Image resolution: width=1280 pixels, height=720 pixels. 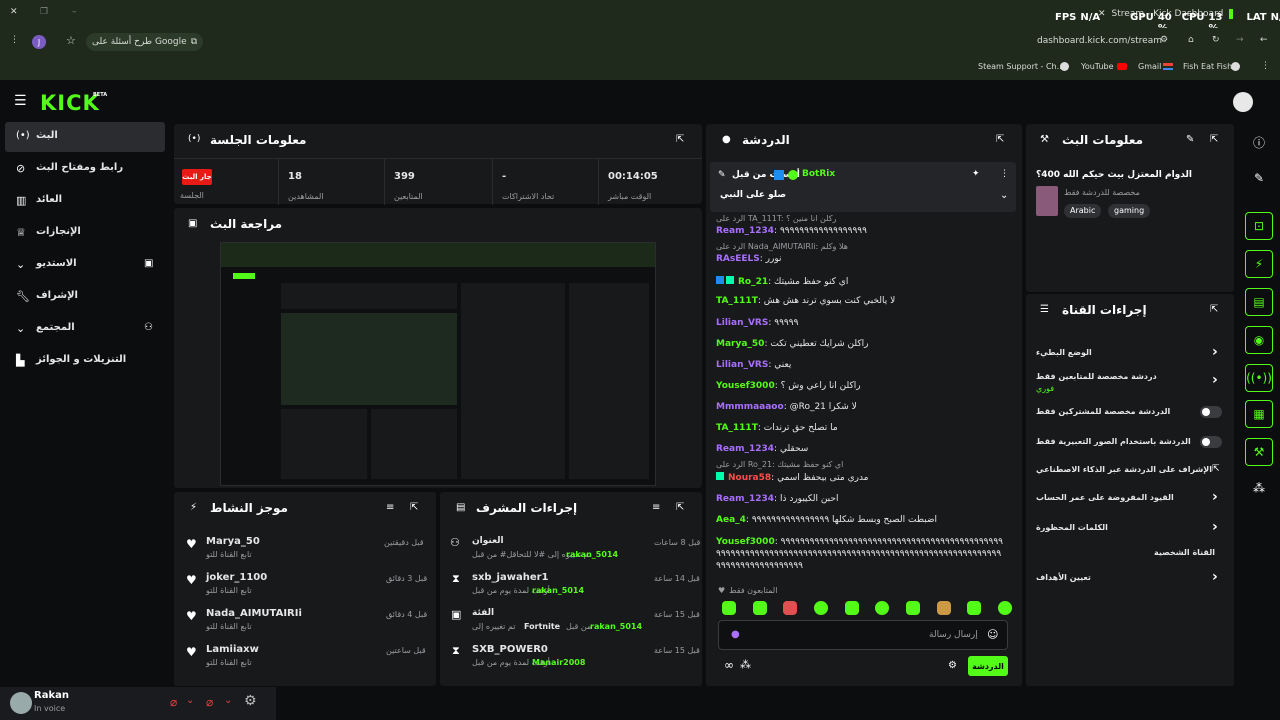 What do you see at coordinates (738, 259) in the screenshot?
I see `chat-username: RAsEELS` at bounding box center [738, 259].